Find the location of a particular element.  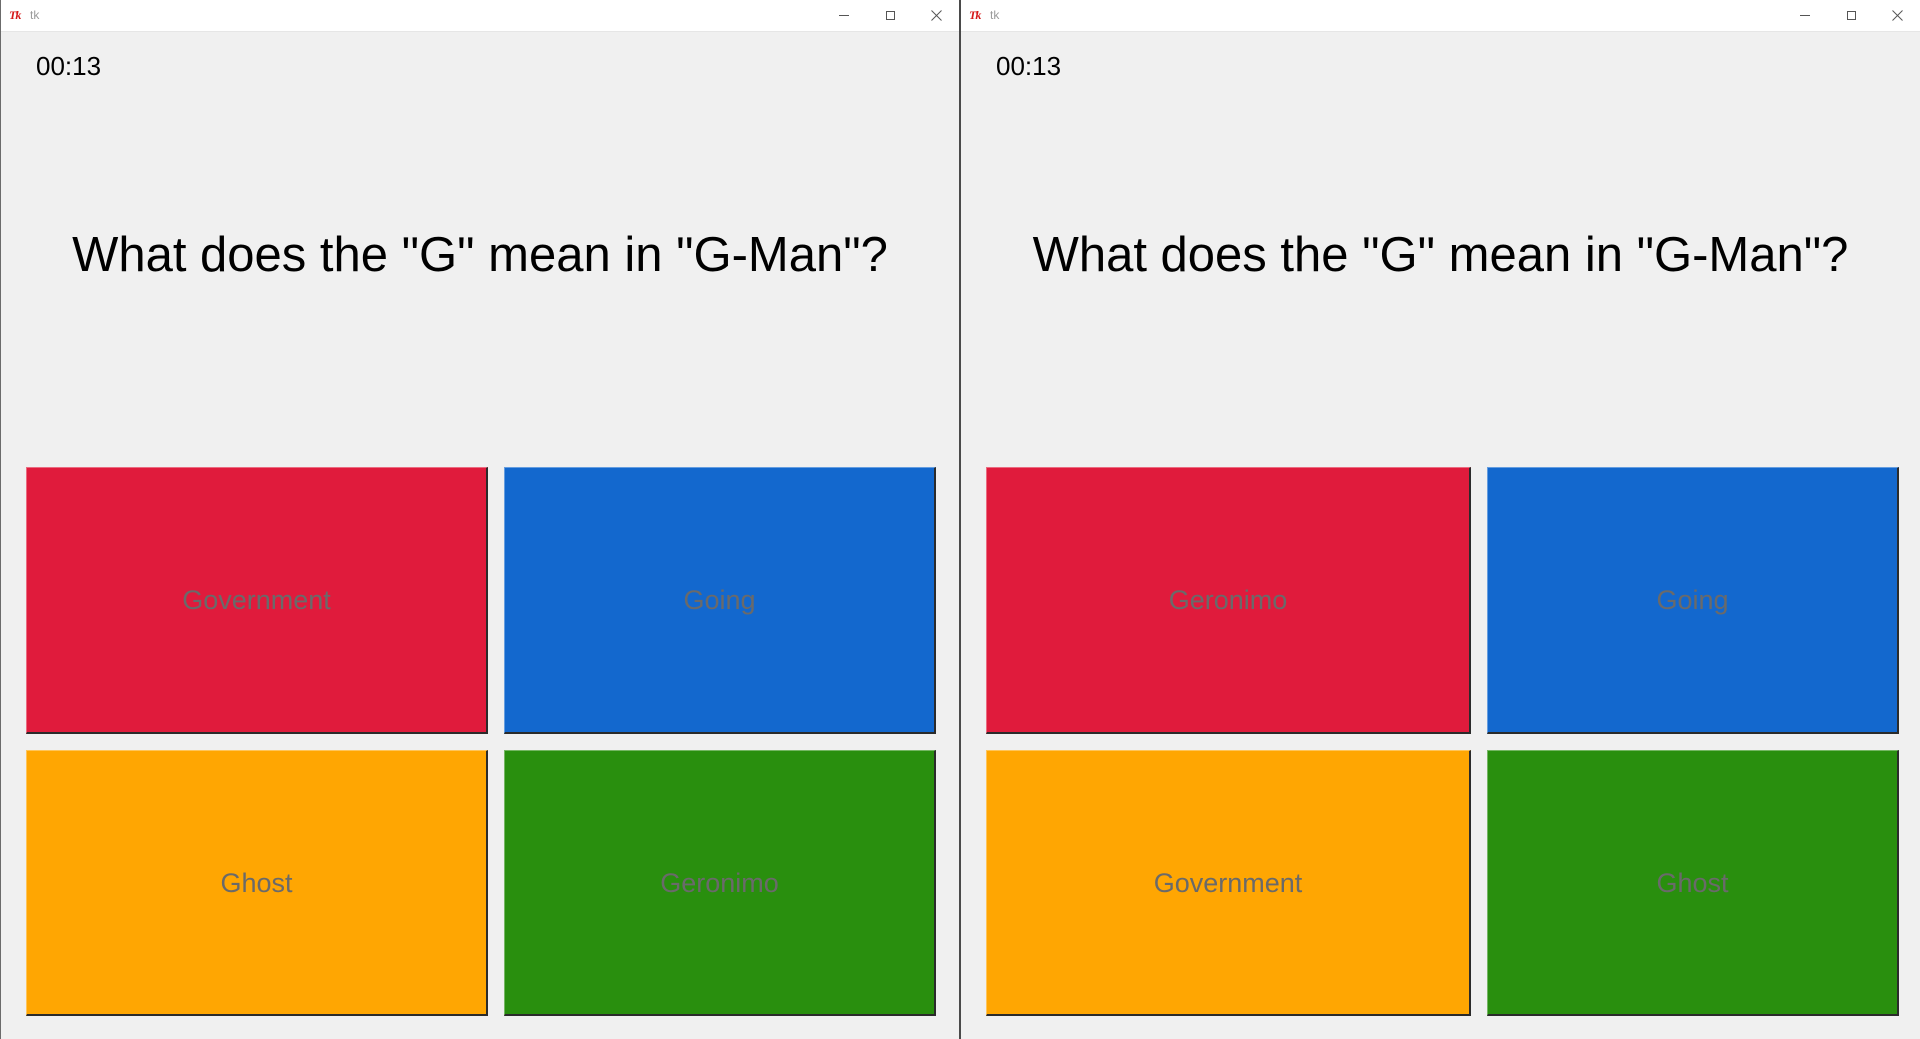

answer-button-red: Government is located at coordinates (257, 600).